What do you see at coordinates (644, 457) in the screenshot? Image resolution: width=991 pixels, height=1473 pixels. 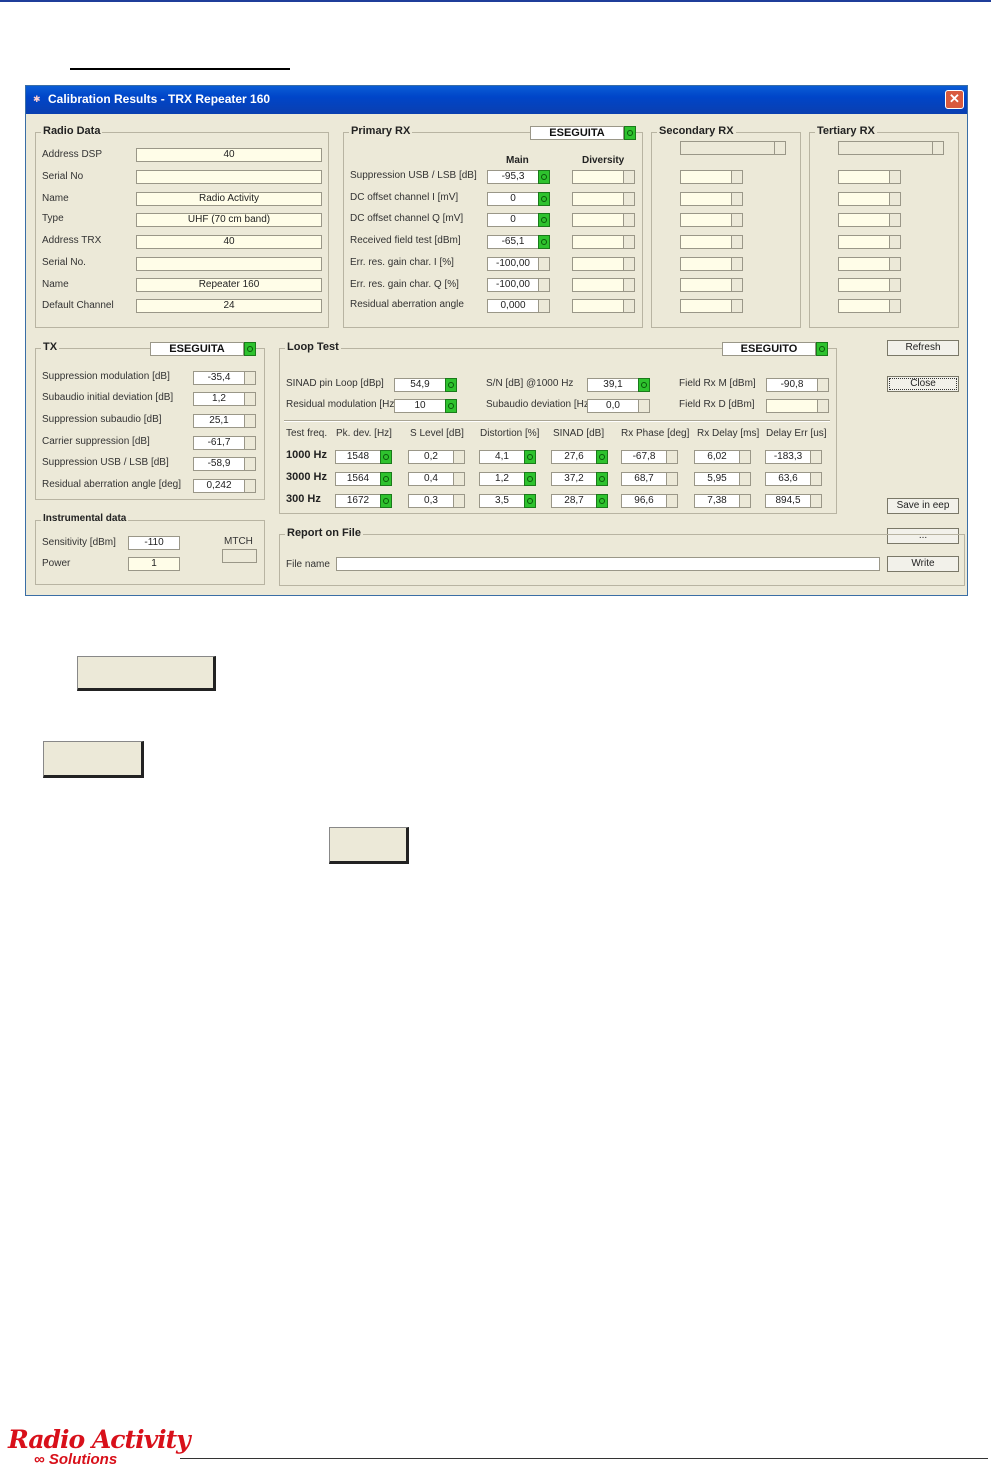 I see `rx-phase-field: -67,8` at bounding box center [644, 457].